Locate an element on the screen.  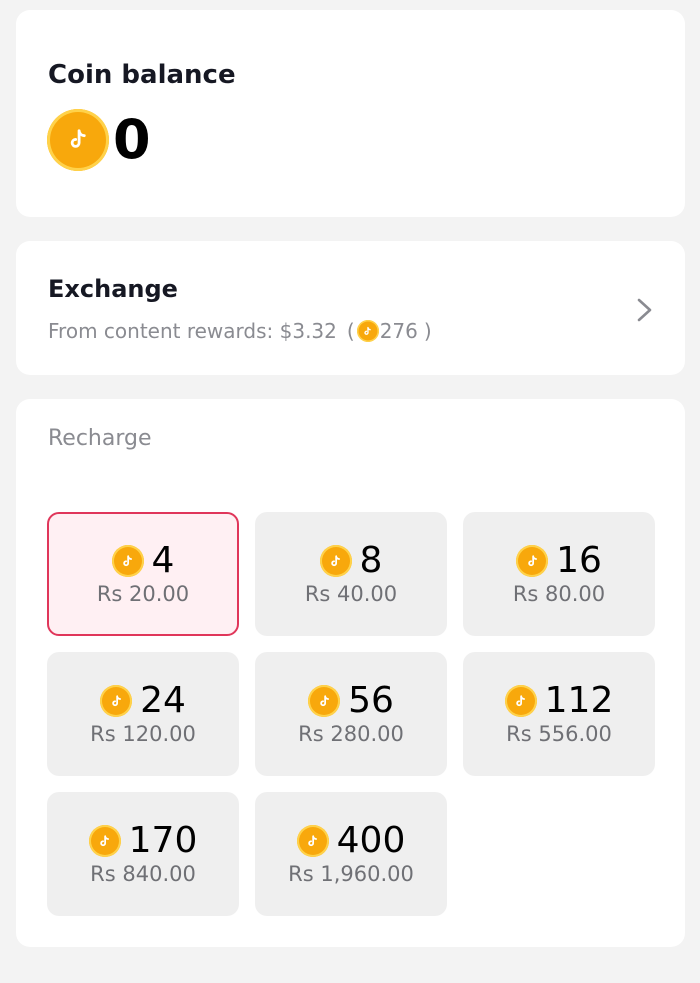
package-coin-amount: 170 is located at coordinates (163, 841).